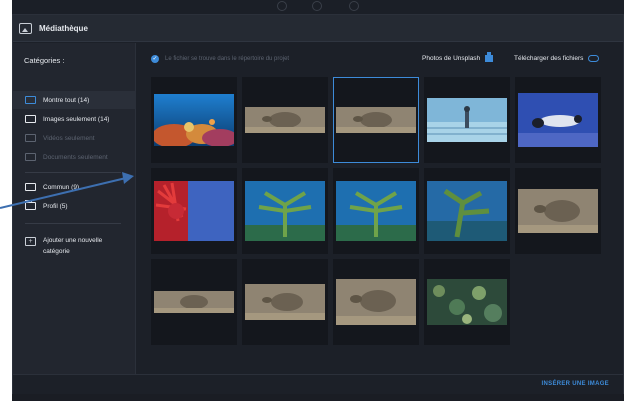  What do you see at coordinates (66, 100) in the screenshot?
I see `sidebar-item-label: Montre tout (14)` at bounding box center [66, 100].